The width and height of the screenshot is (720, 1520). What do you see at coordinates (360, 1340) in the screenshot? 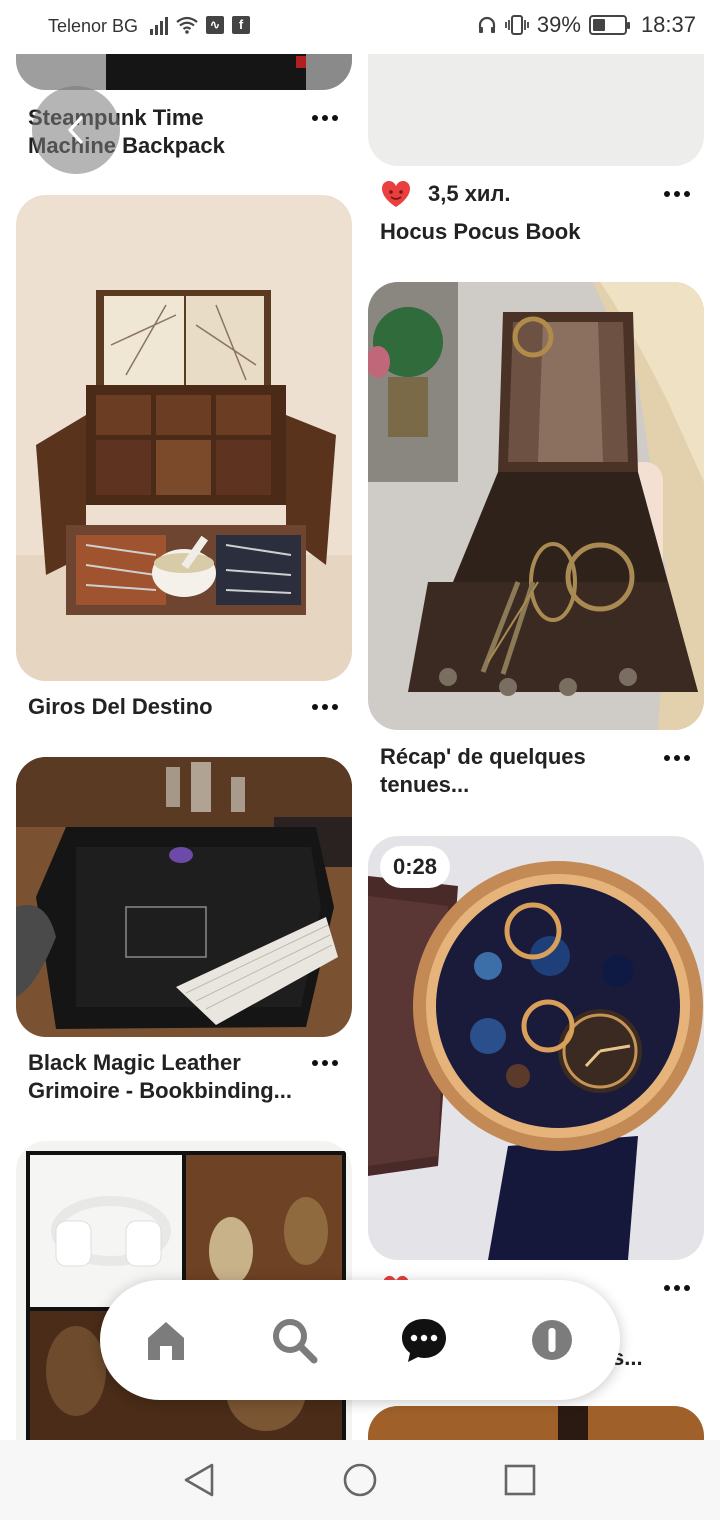
I see `bottom-navigation-bar` at bounding box center [360, 1340].